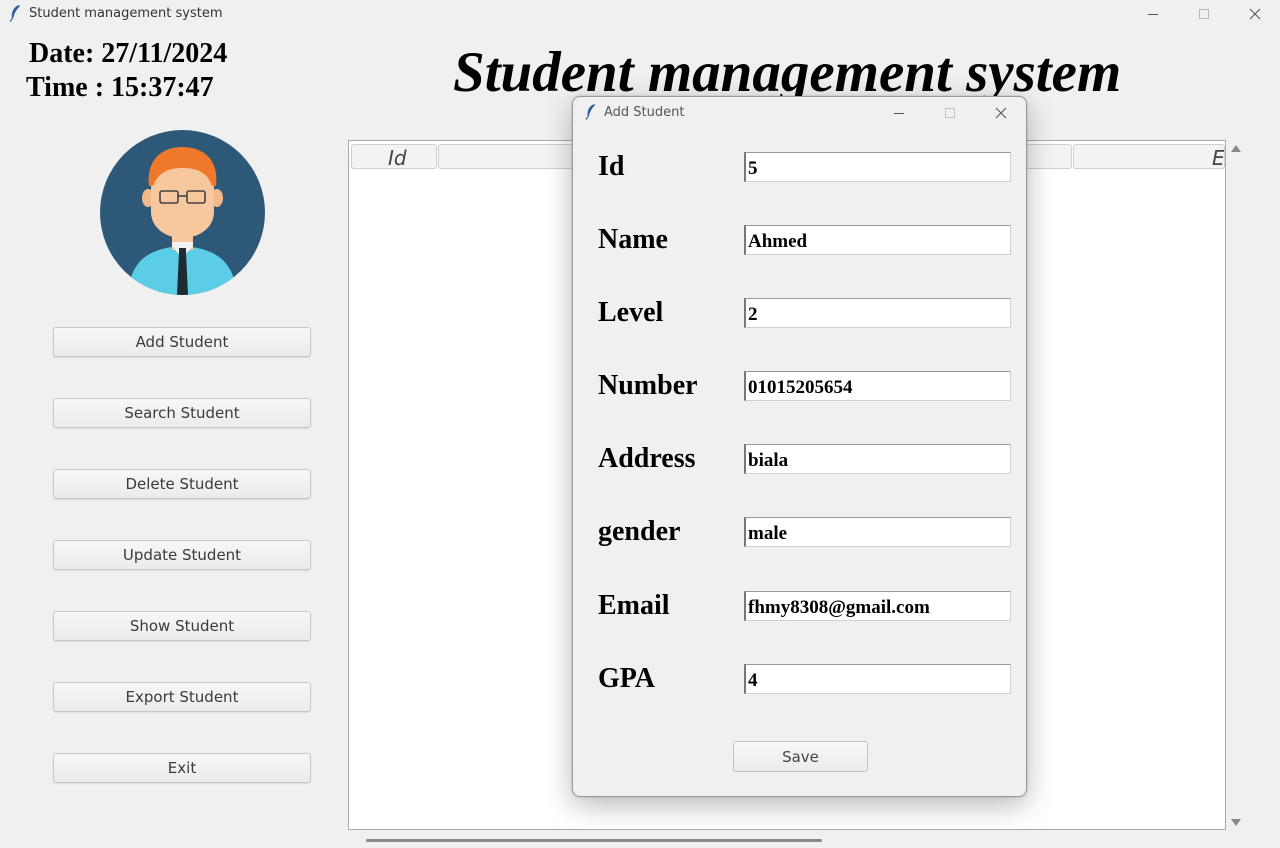  I want to click on name-label: Name, so click(633, 239).